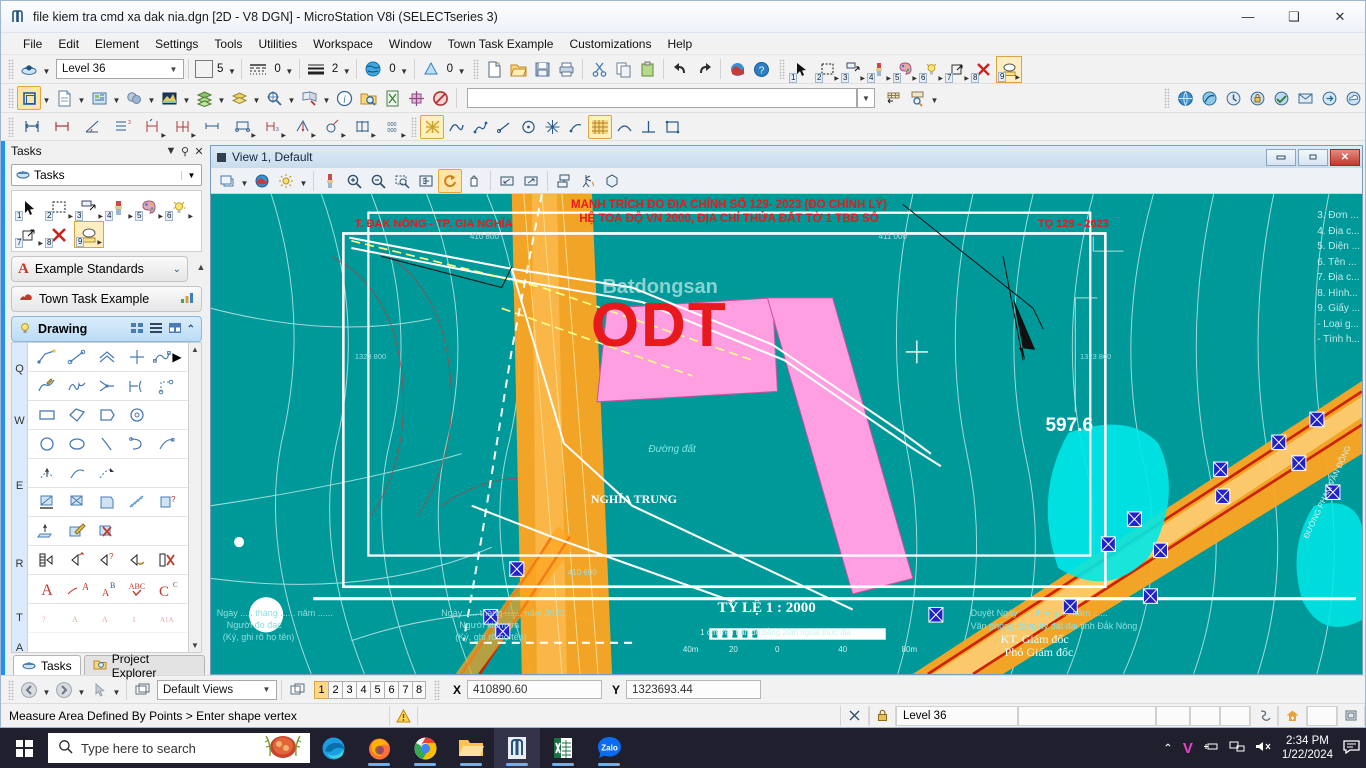  I want to click on back-arrow-icon, so click(29, 690).